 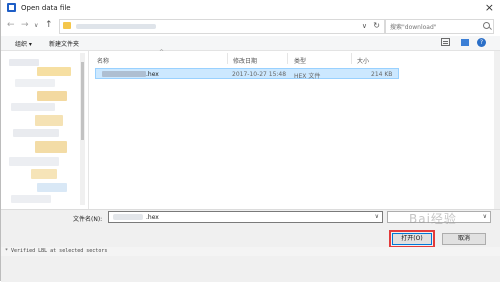 I want to click on nav-pane-scrollbar-thumb, so click(x=82, y=101).